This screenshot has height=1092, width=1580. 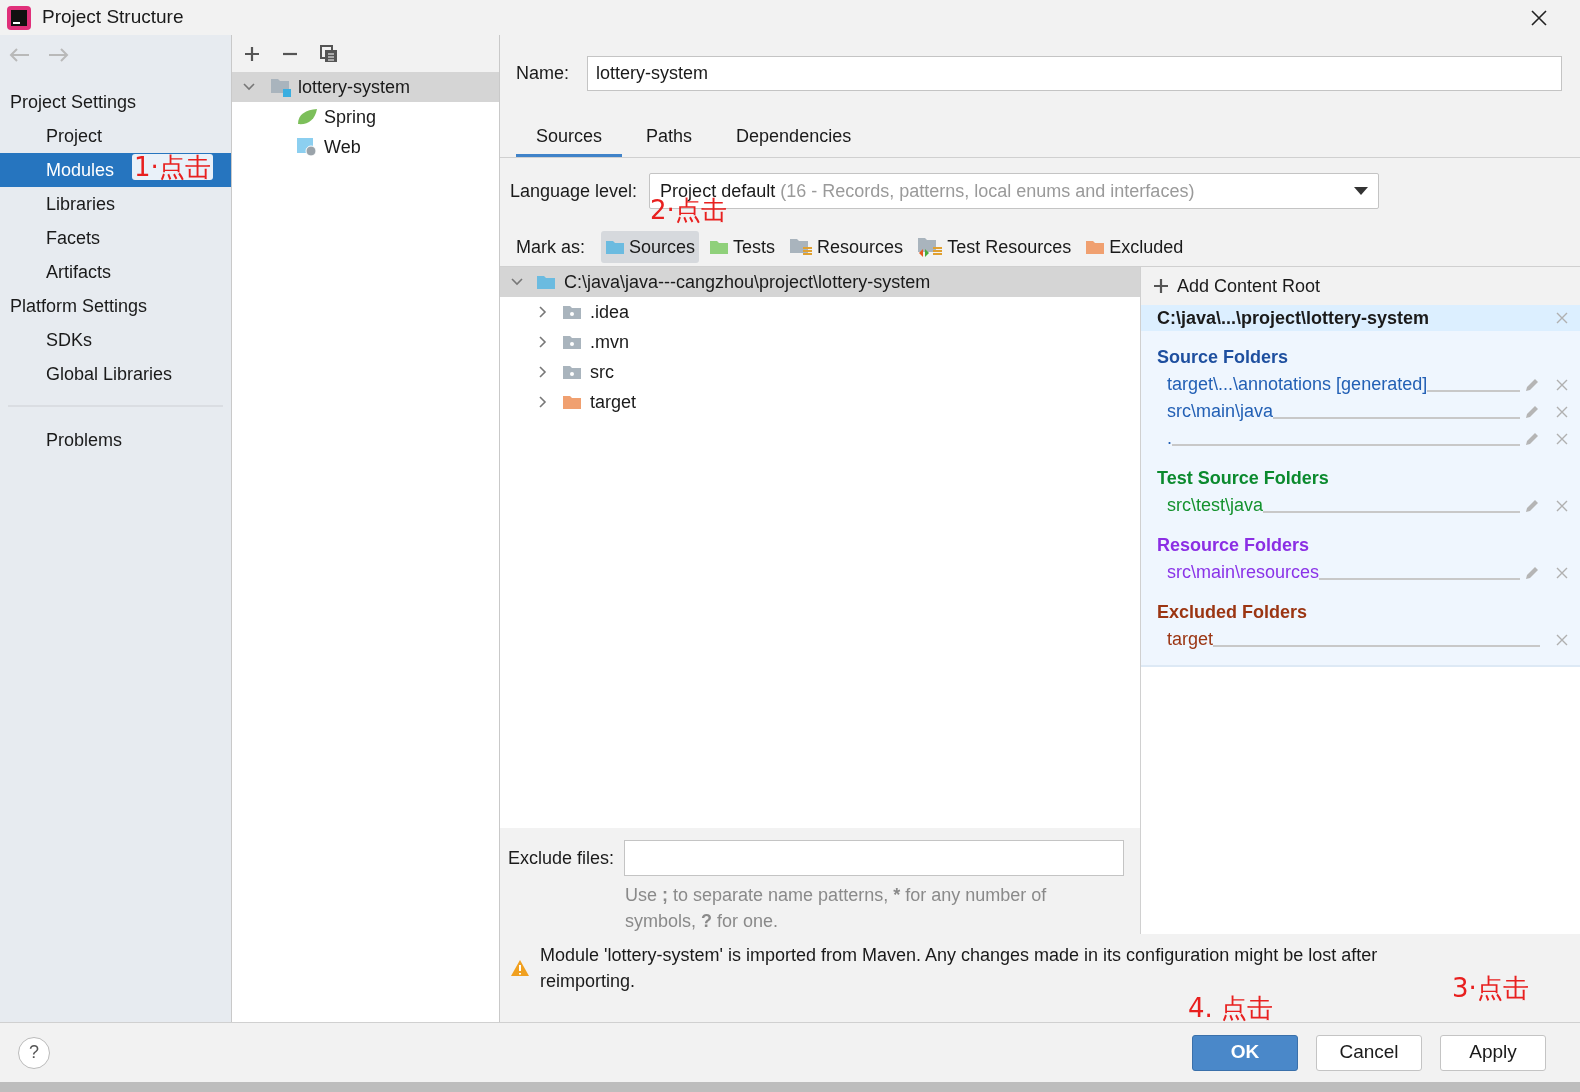 I want to click on folder-path: ., so click(x=1169, y=438).